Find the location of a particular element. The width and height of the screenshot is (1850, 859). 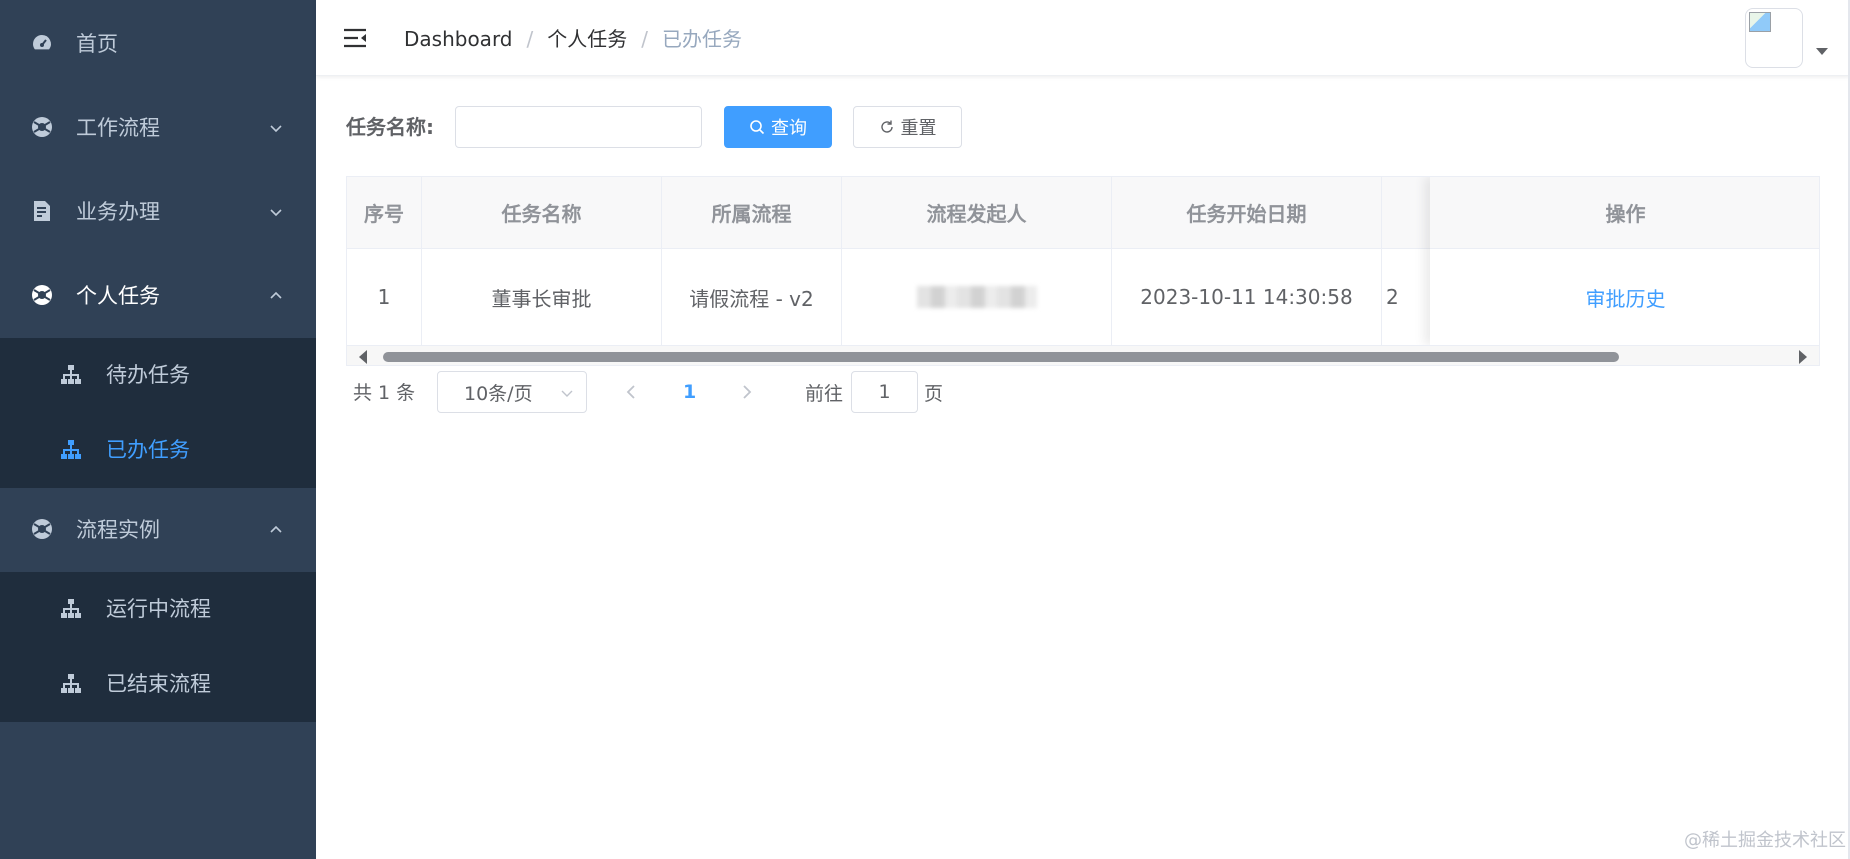

sidebar-item-home: 首页 is located at coordinates (158, 44).